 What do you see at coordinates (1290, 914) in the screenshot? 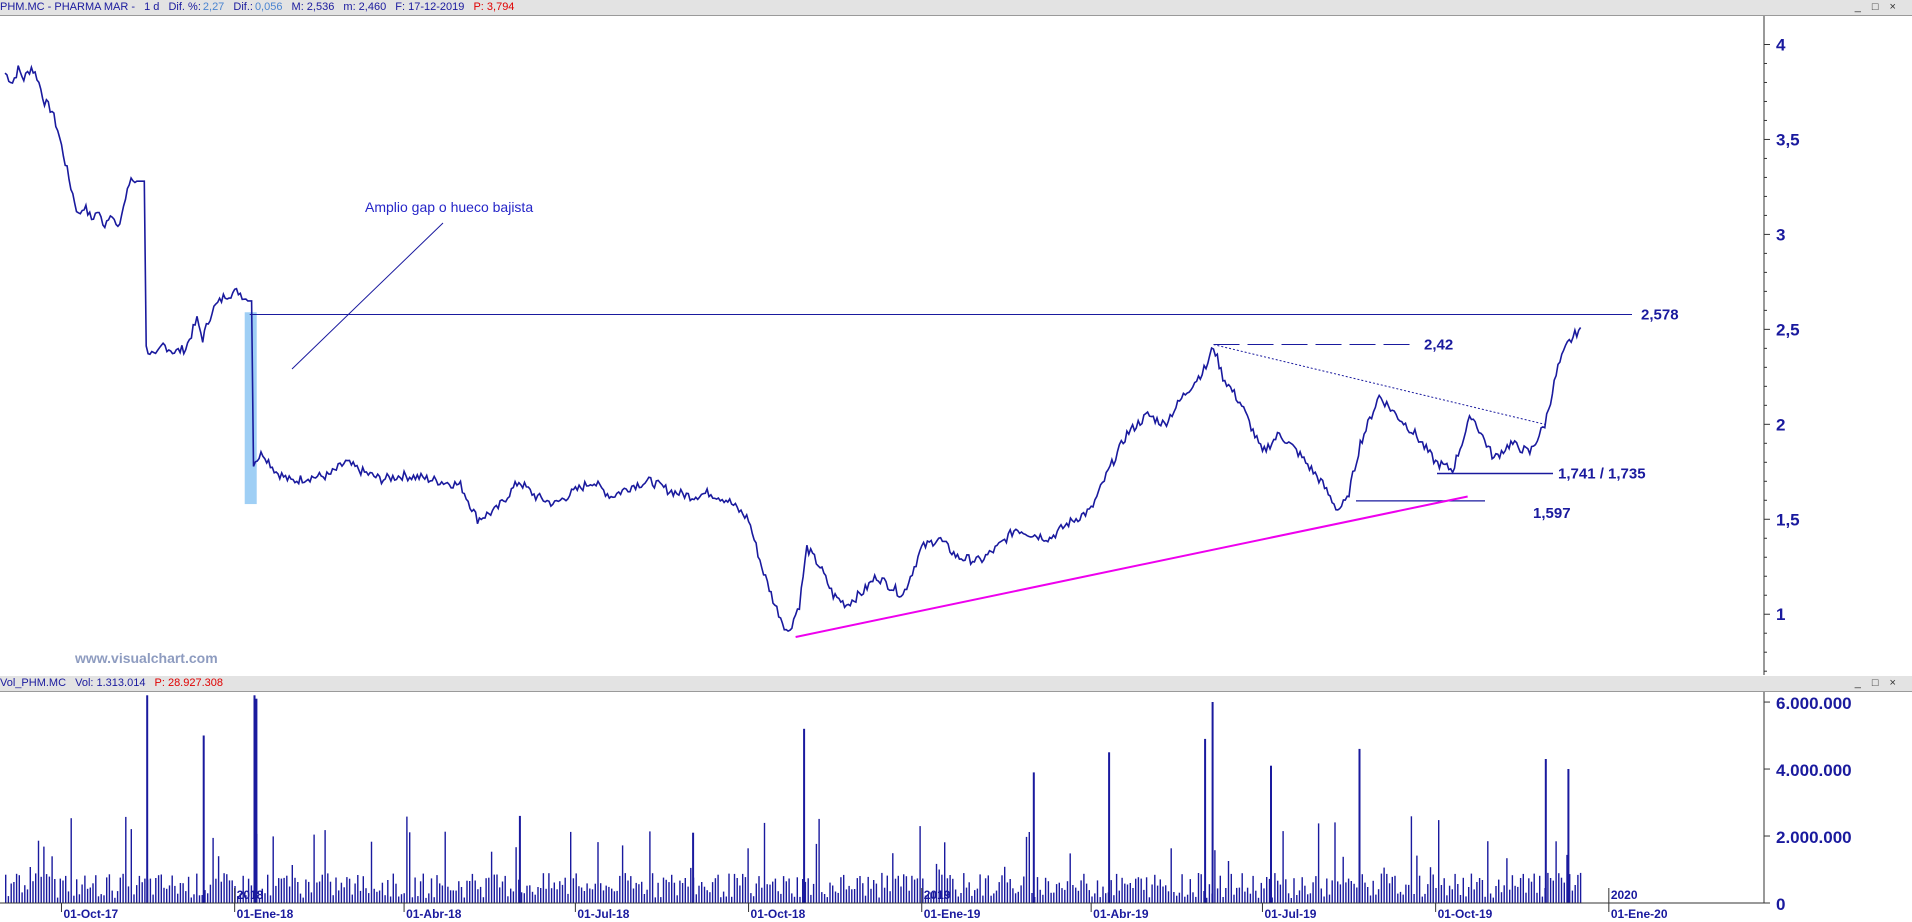
I see `x-tick-label: 01-Jul-19` at bounding box center [1290, 914].